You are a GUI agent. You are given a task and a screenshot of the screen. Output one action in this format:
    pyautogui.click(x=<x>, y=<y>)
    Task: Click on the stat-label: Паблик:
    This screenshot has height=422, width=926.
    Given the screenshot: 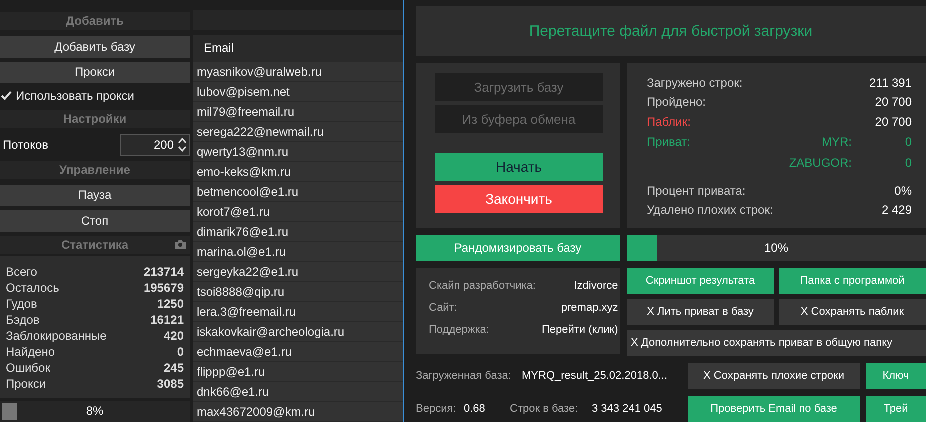 What is the action you would take?
    pyautogui.click(x=669, y=121)
    